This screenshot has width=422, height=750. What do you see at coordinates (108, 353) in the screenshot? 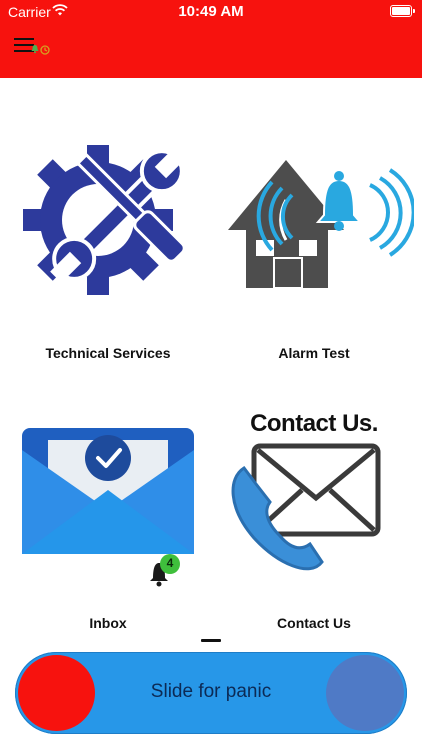
I see `technical-services-label: Technical Services` at bounding box center [108, 353].